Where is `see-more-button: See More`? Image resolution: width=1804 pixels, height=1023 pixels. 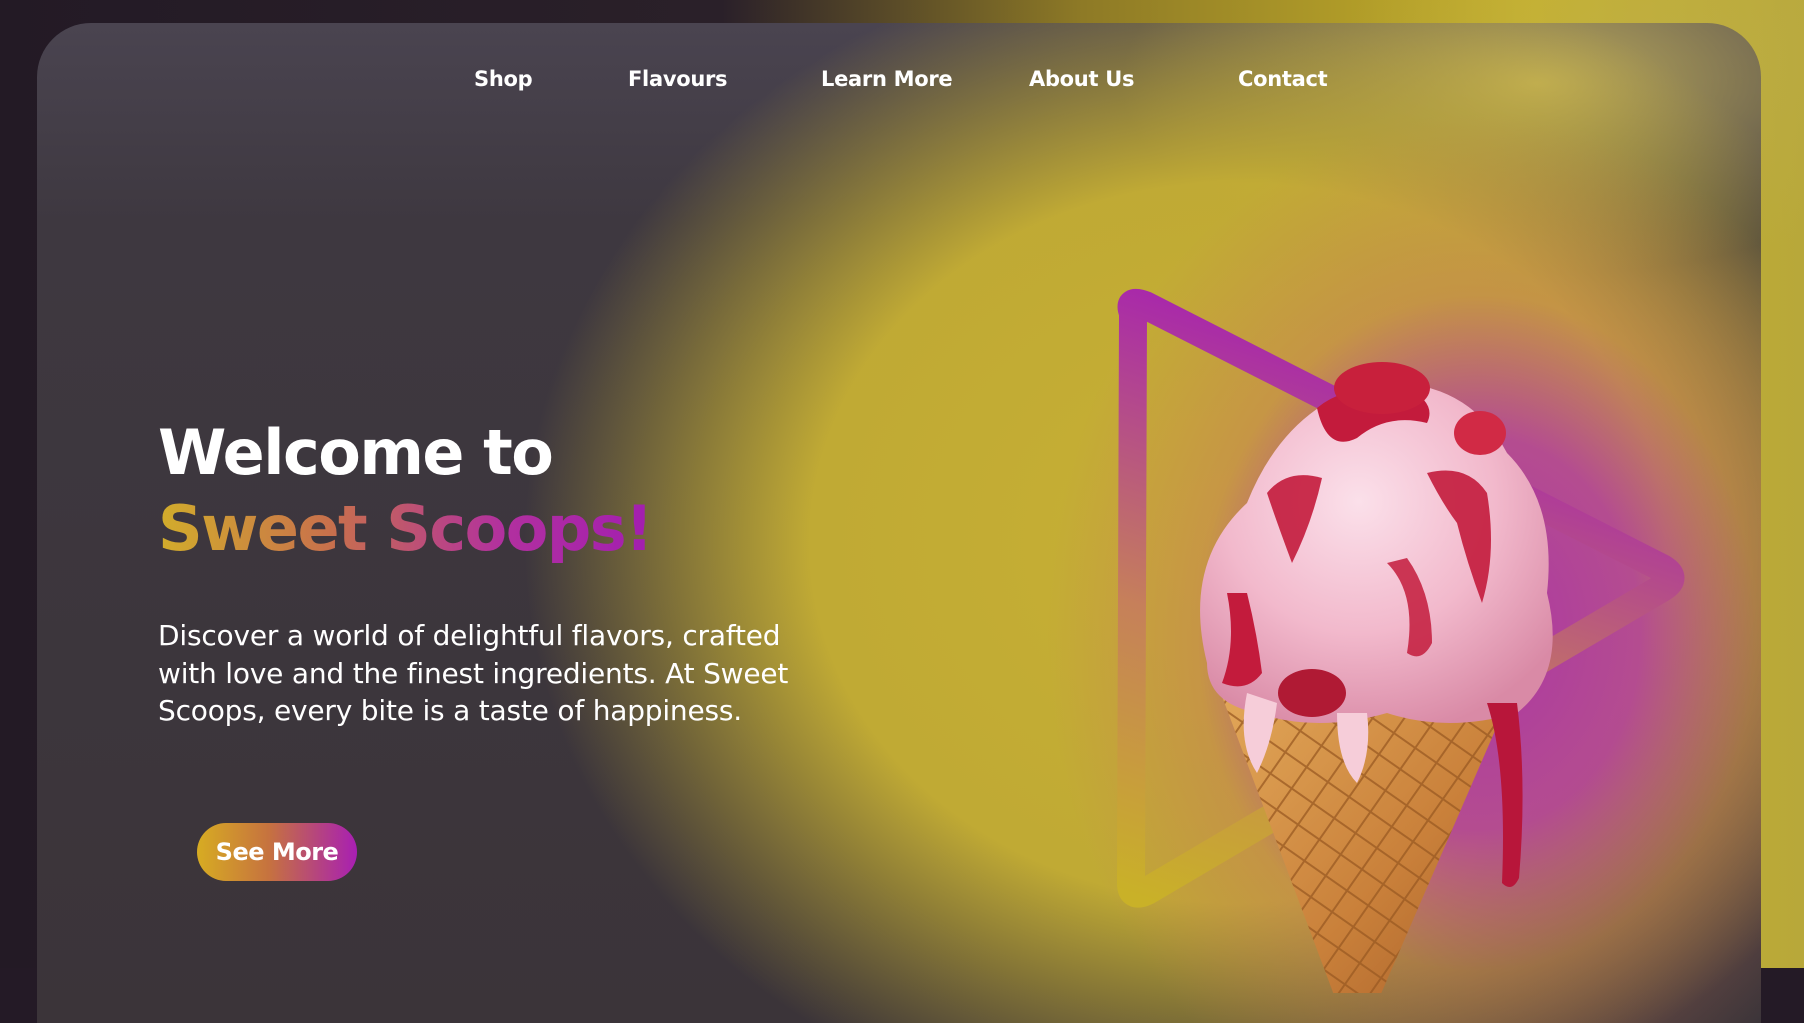
see-more-button: See More is located at coordinates (277, 852).